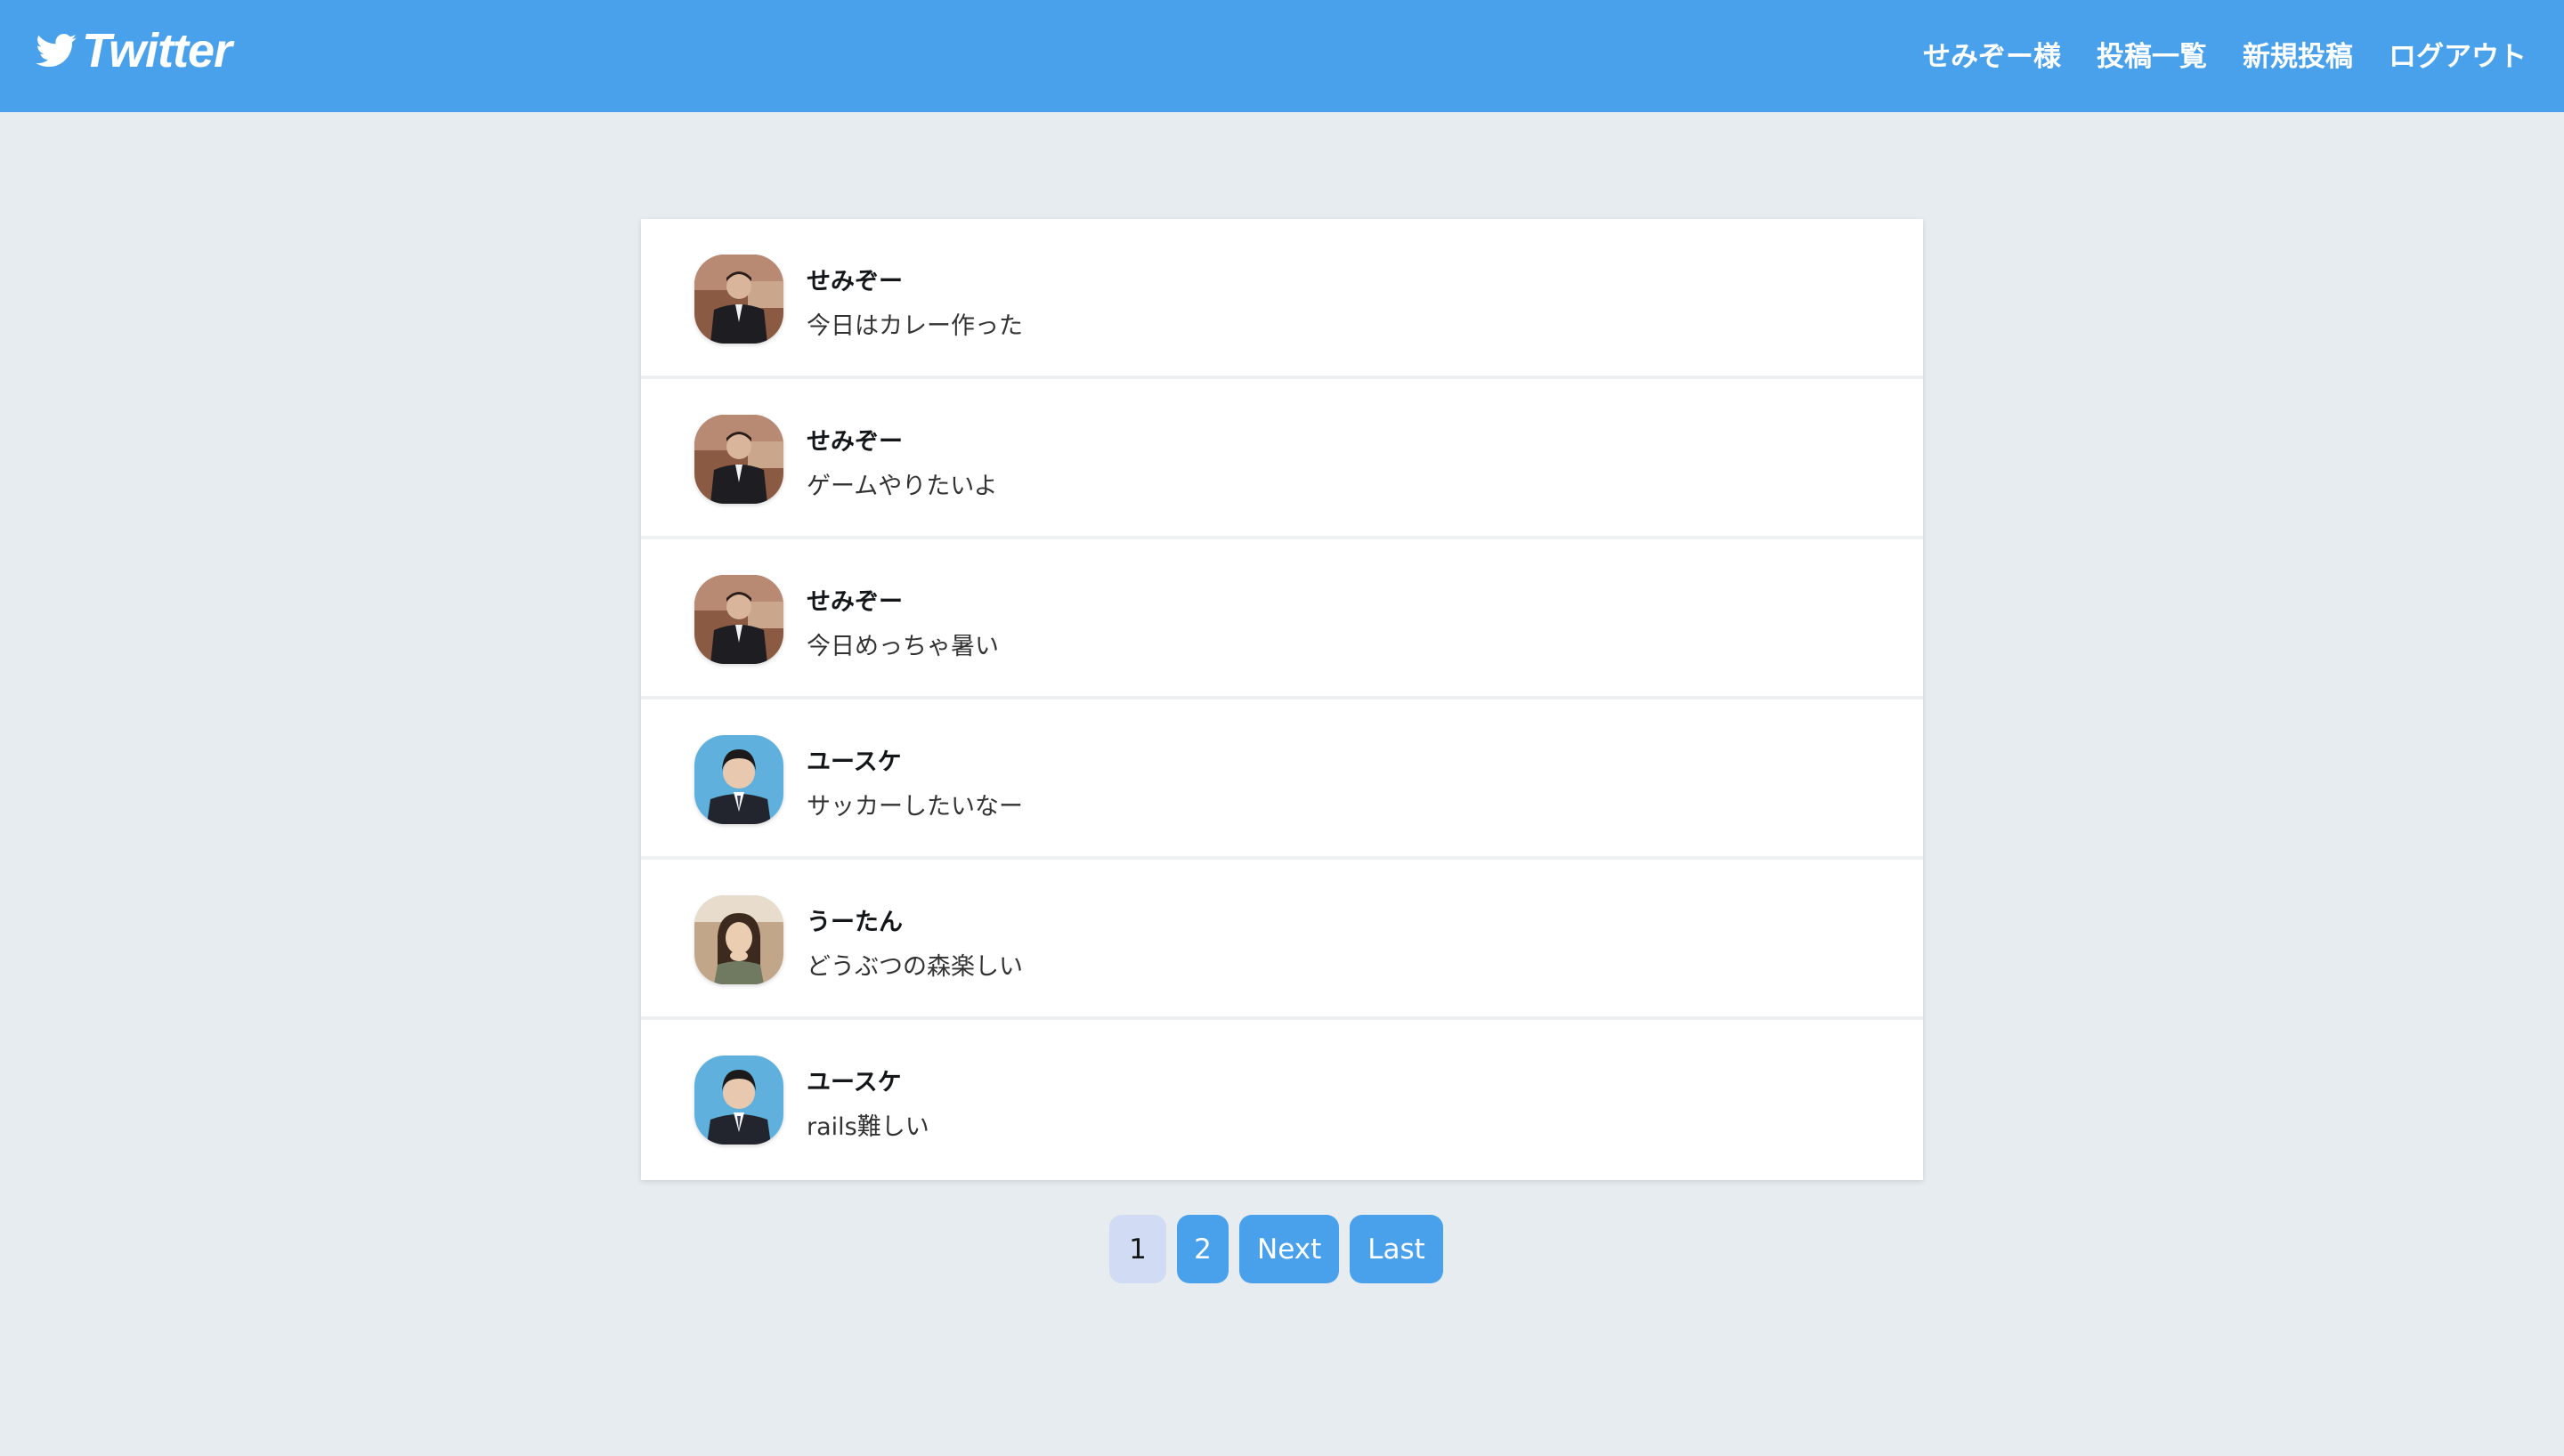  I want to click on post-author: うーたん, so click(855, 919).